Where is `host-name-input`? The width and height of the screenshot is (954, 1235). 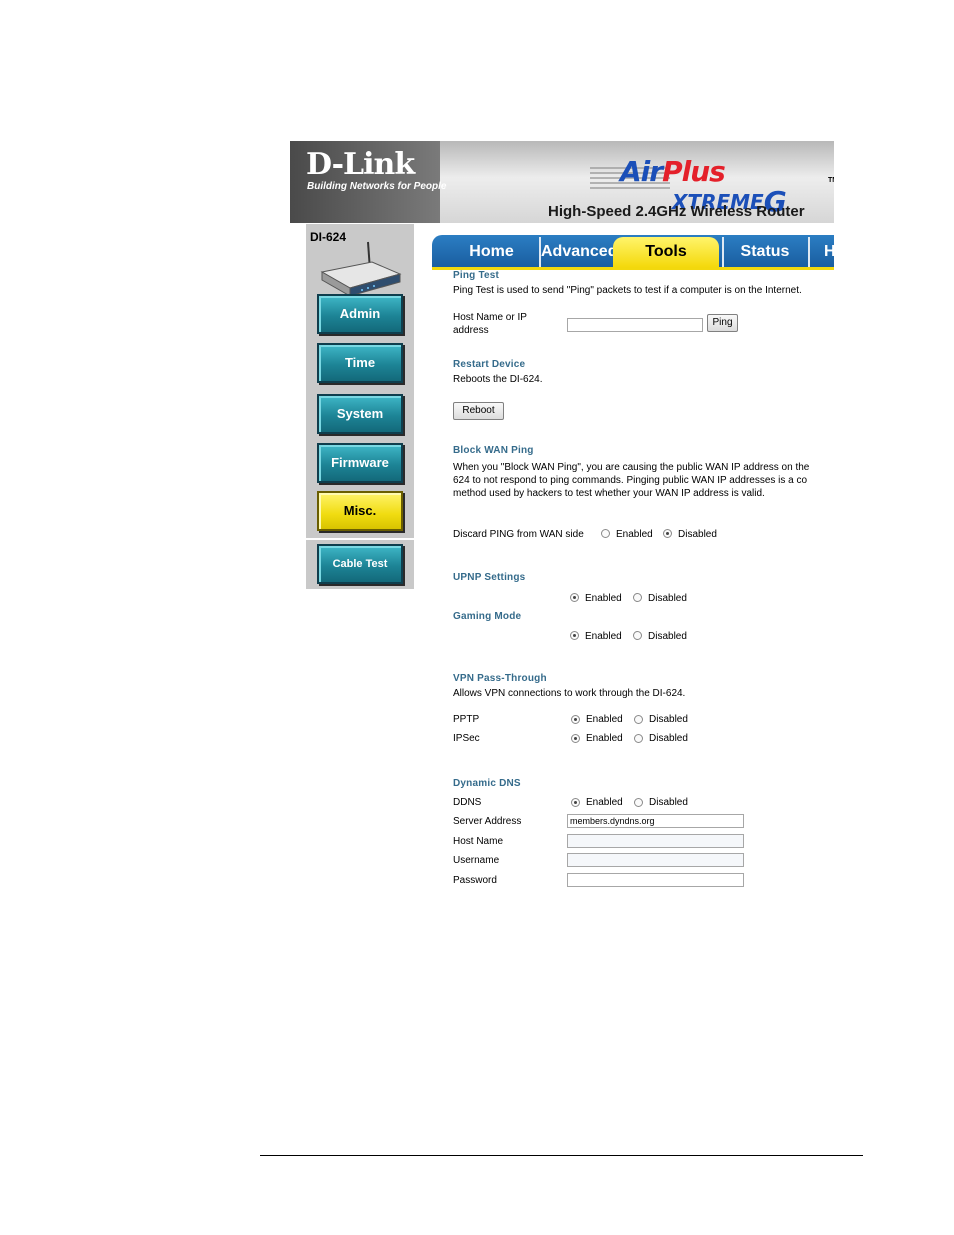
host-name-input is located at coordinates (655, 841).